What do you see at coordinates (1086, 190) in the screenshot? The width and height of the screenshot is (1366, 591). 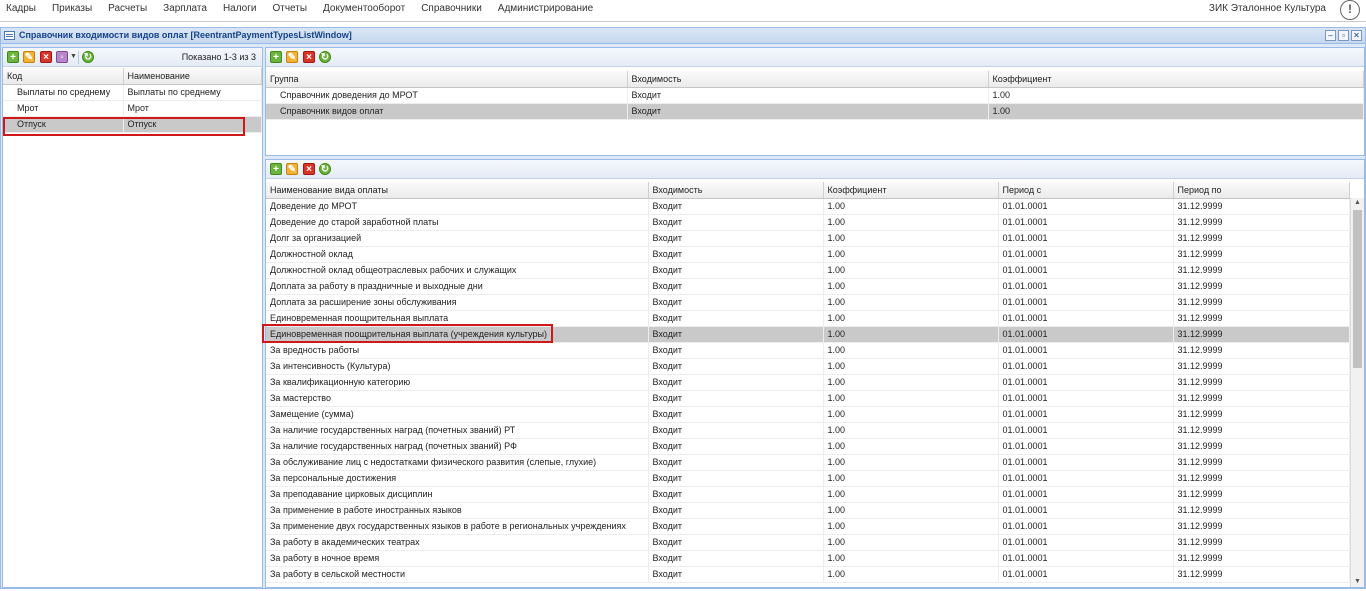 I see `column-header: Период с` at bounding box center [1086, 190].